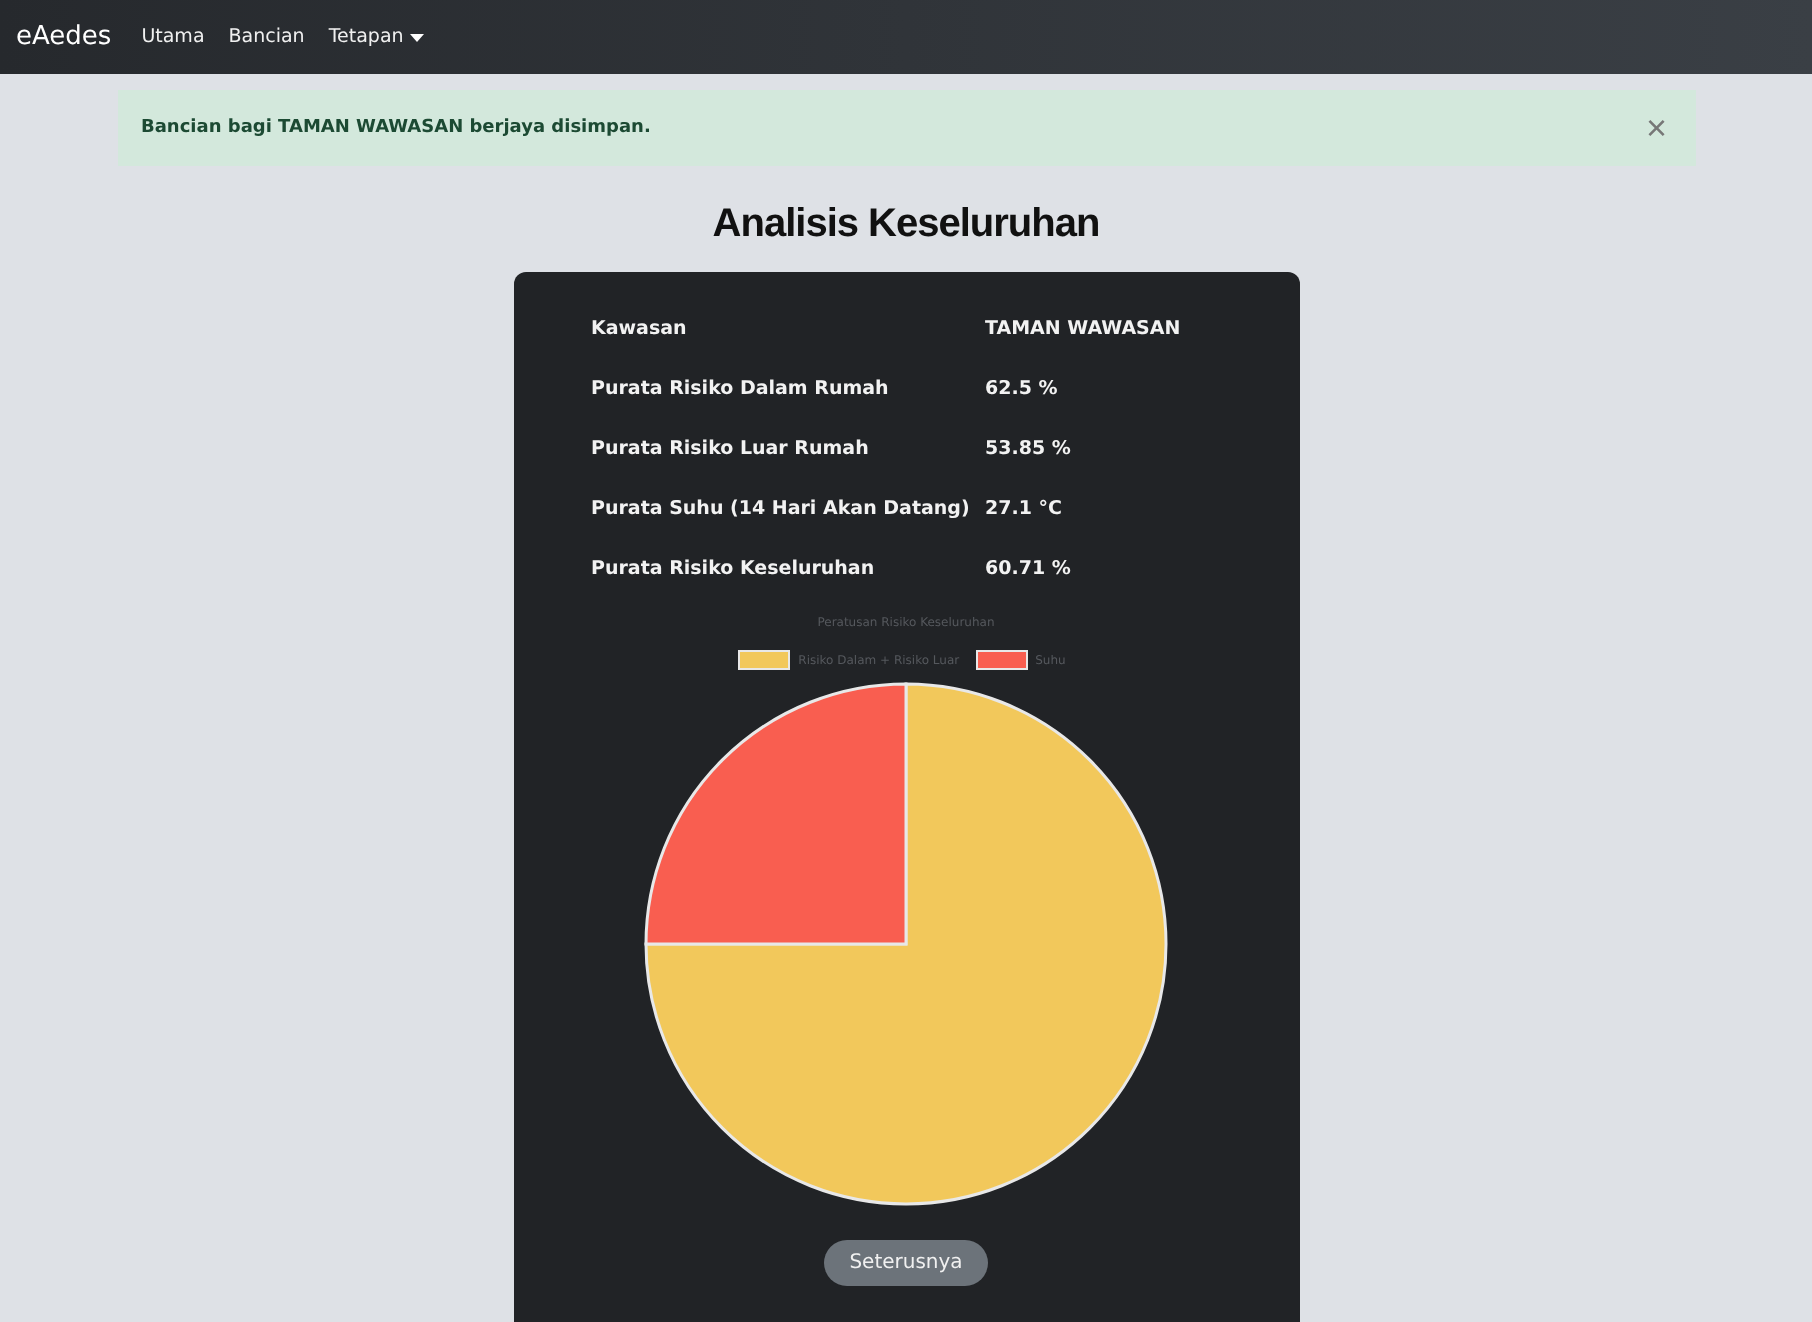  Describe the element at coordinates (1021, 388) in the screenshot. I see `summary-value: 62.5 %` at that location.